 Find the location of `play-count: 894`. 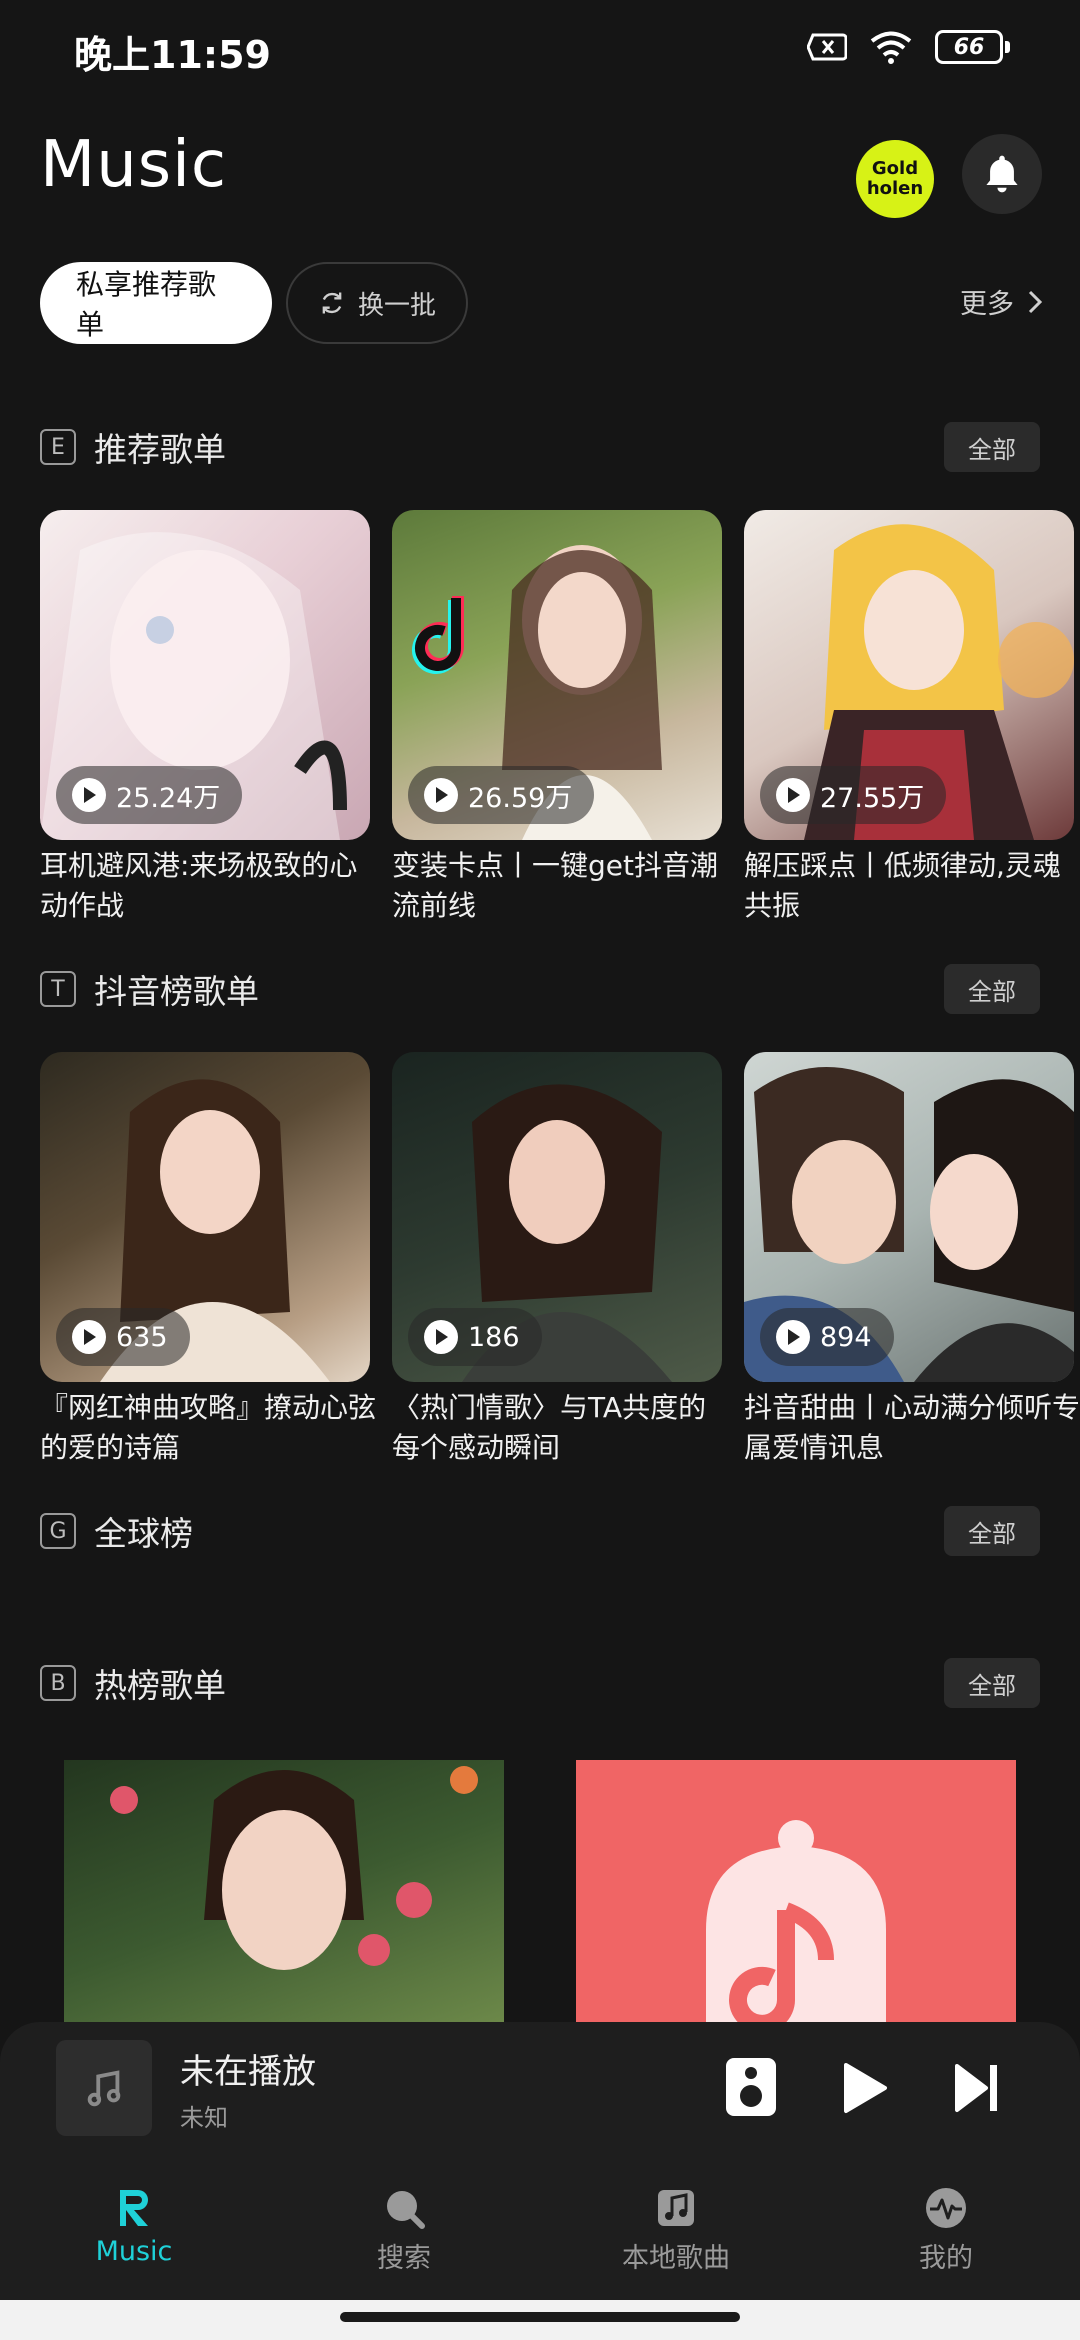

play-count: 894 is located at coordinates (846, 1337).